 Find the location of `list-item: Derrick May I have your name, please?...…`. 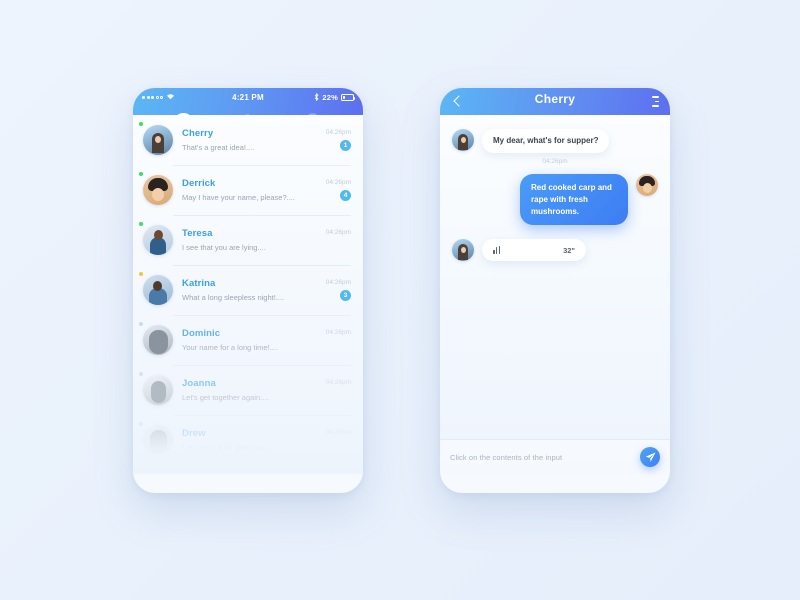

list-item: Derrick May I have your name, please?...… is located at coordinates (248, 190).